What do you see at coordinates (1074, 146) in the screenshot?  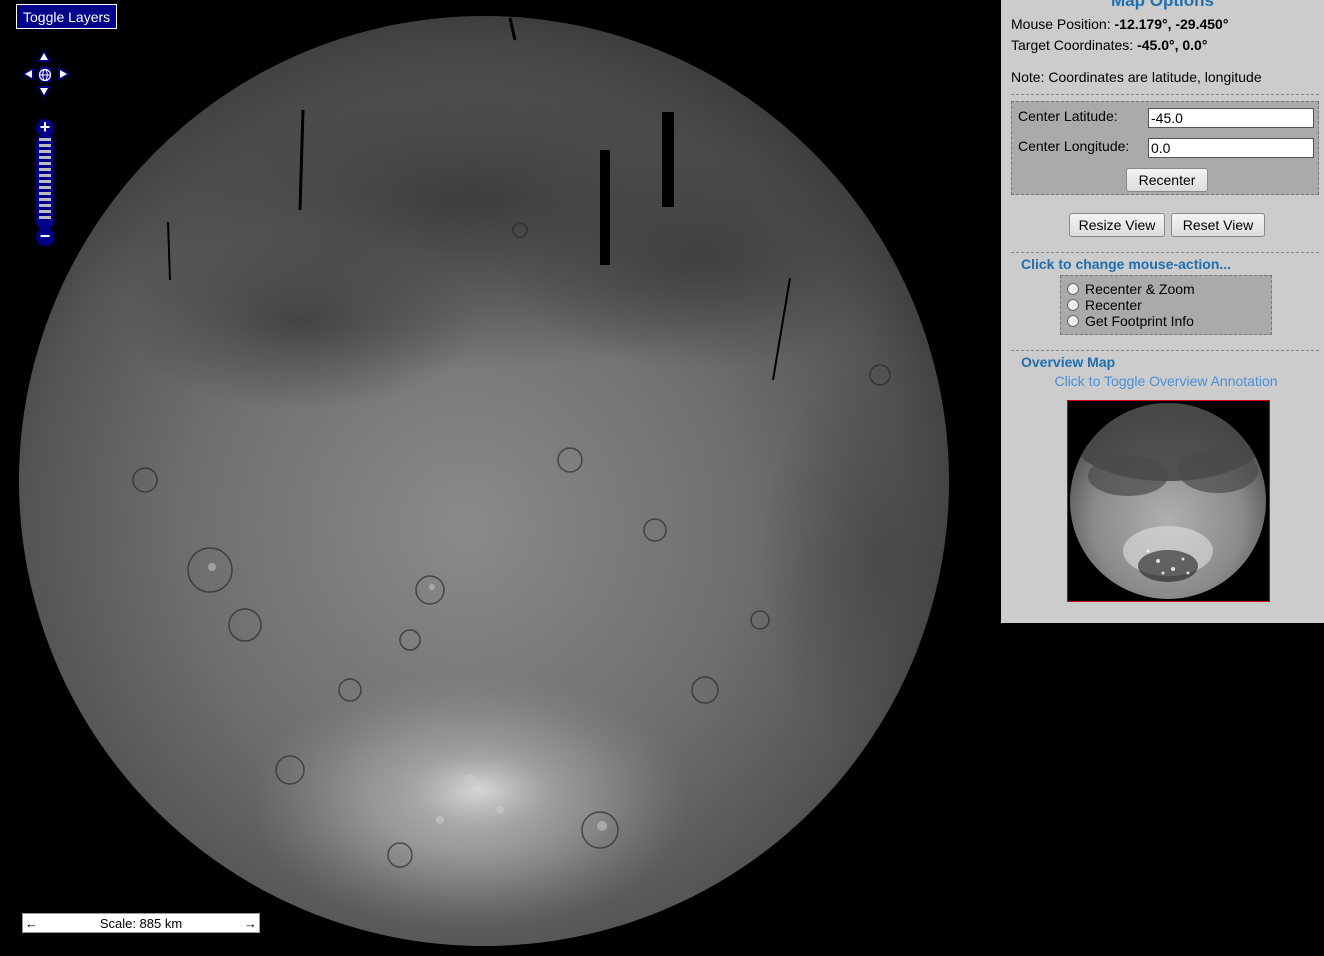 I see `center-lon-label: Center Longitude:` at bounding box center [1074, 146].